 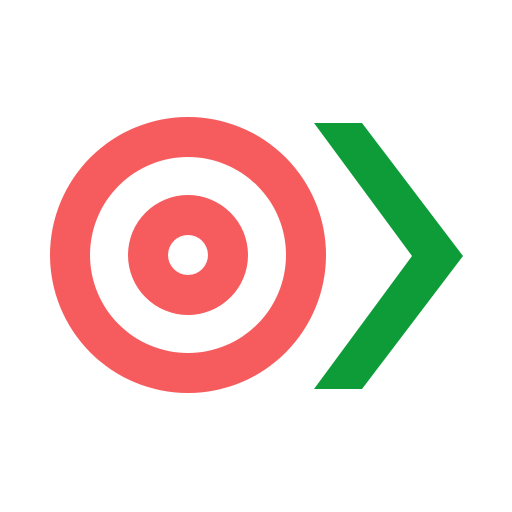 I want to click on target-center-hole, so click(x=188, y=255).